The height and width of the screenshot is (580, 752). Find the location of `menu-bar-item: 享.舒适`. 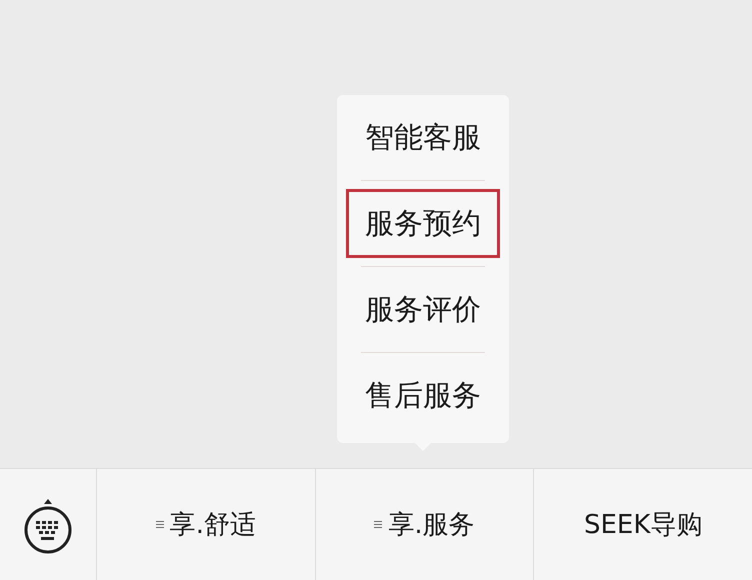

menu-bar-item: 享.舒适 is located at coordinates (206, 524).